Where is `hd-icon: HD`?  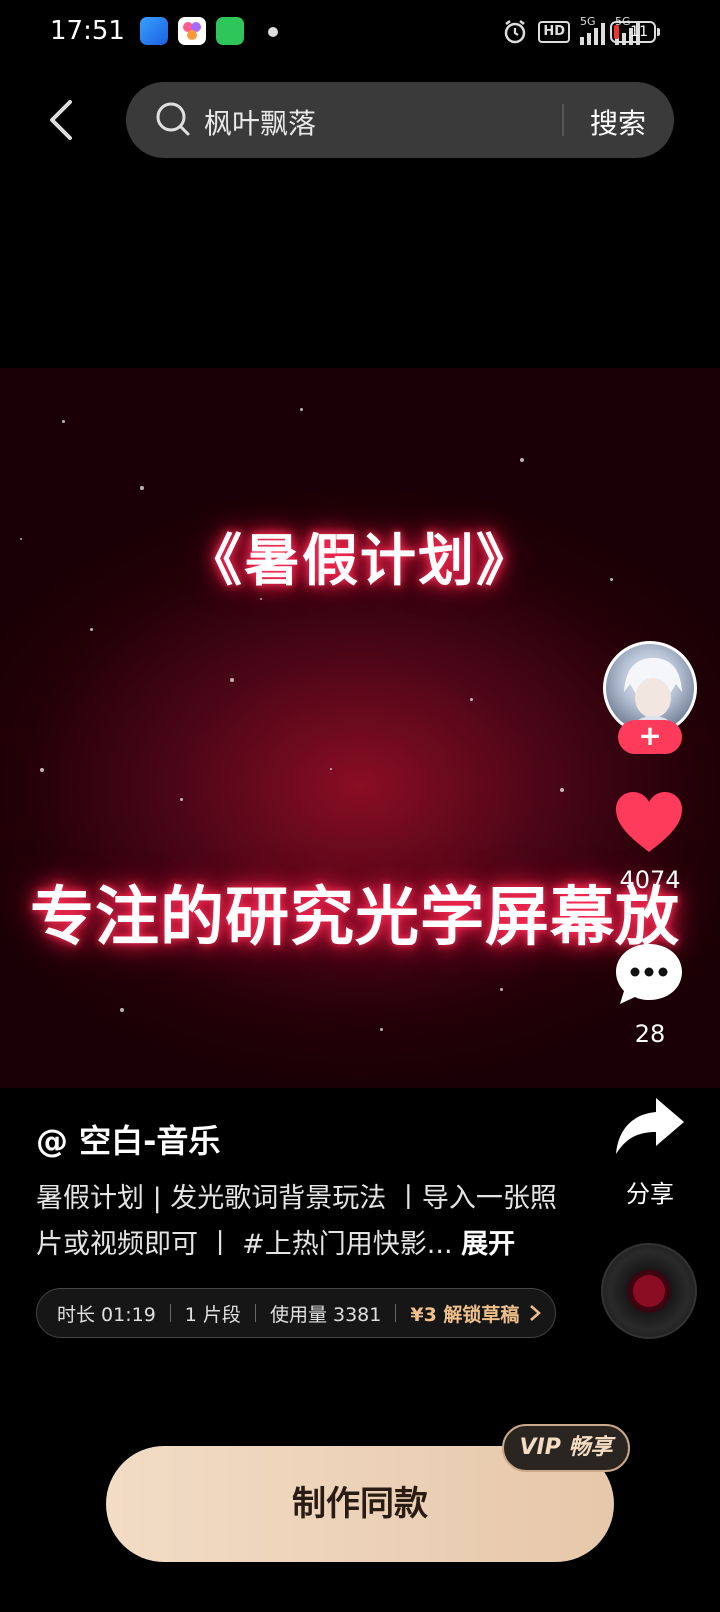 hd-icon: HD is located at coordinates (554, 32).